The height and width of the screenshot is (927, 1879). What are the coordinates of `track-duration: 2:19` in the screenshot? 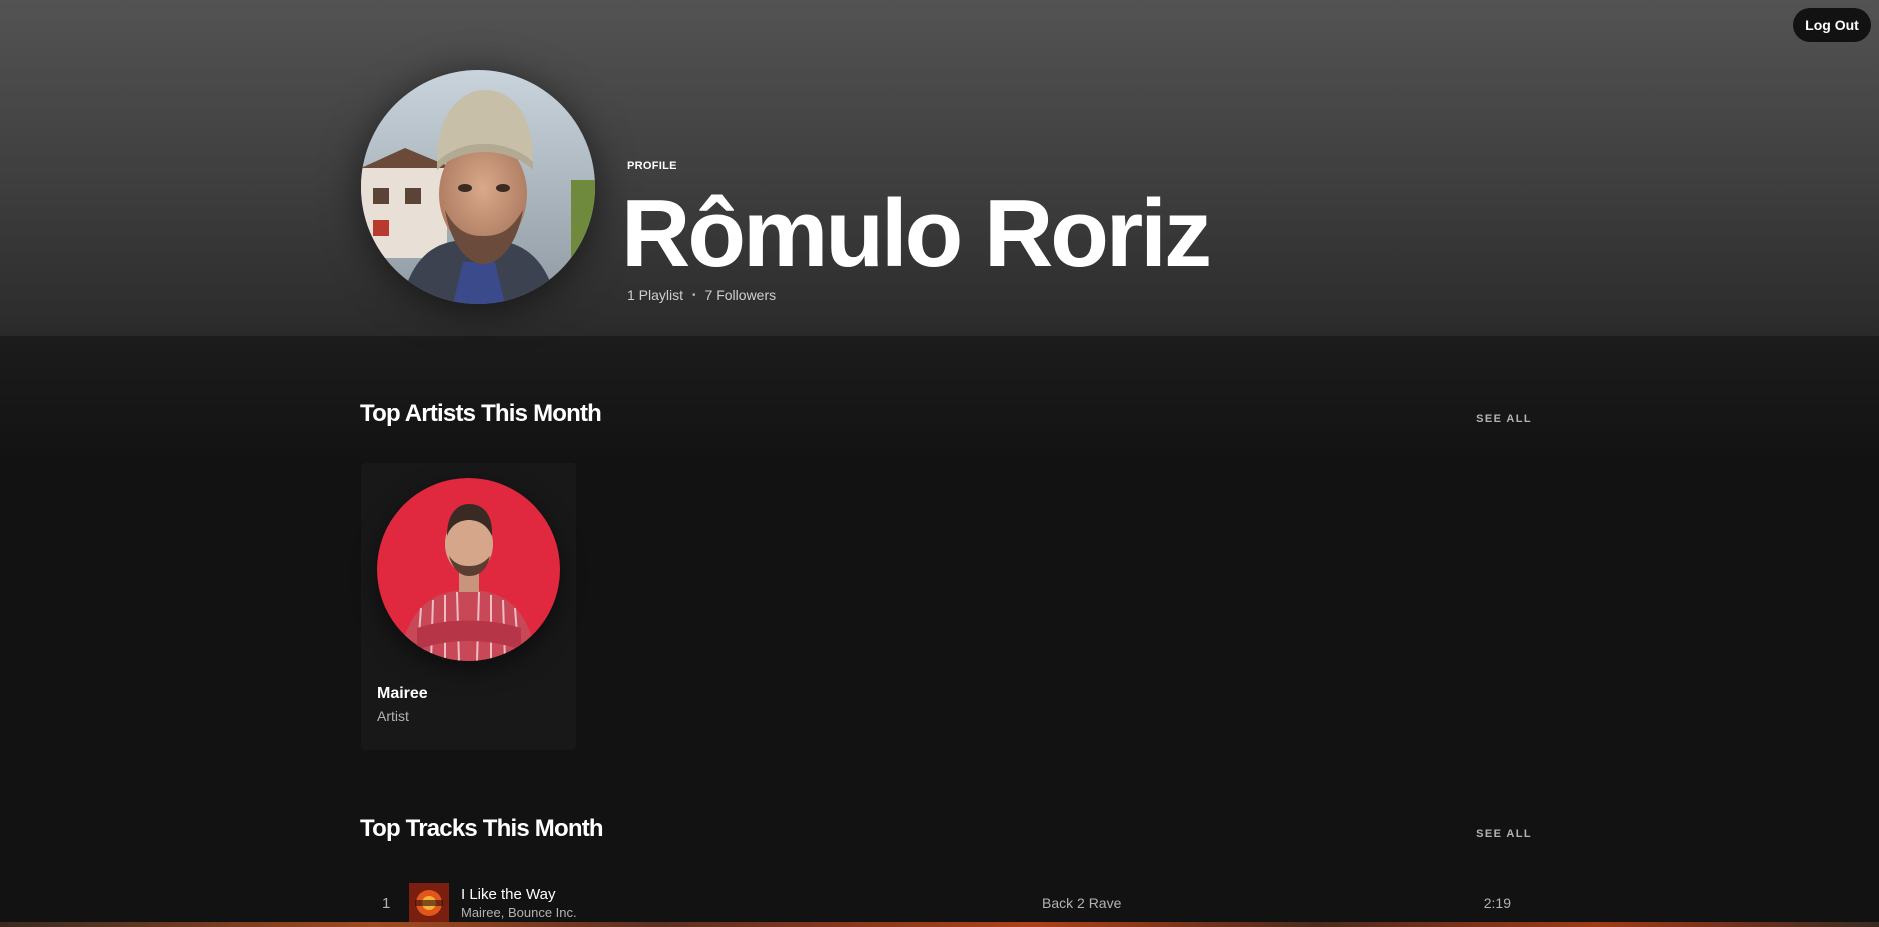 It's located at (1497, 903).